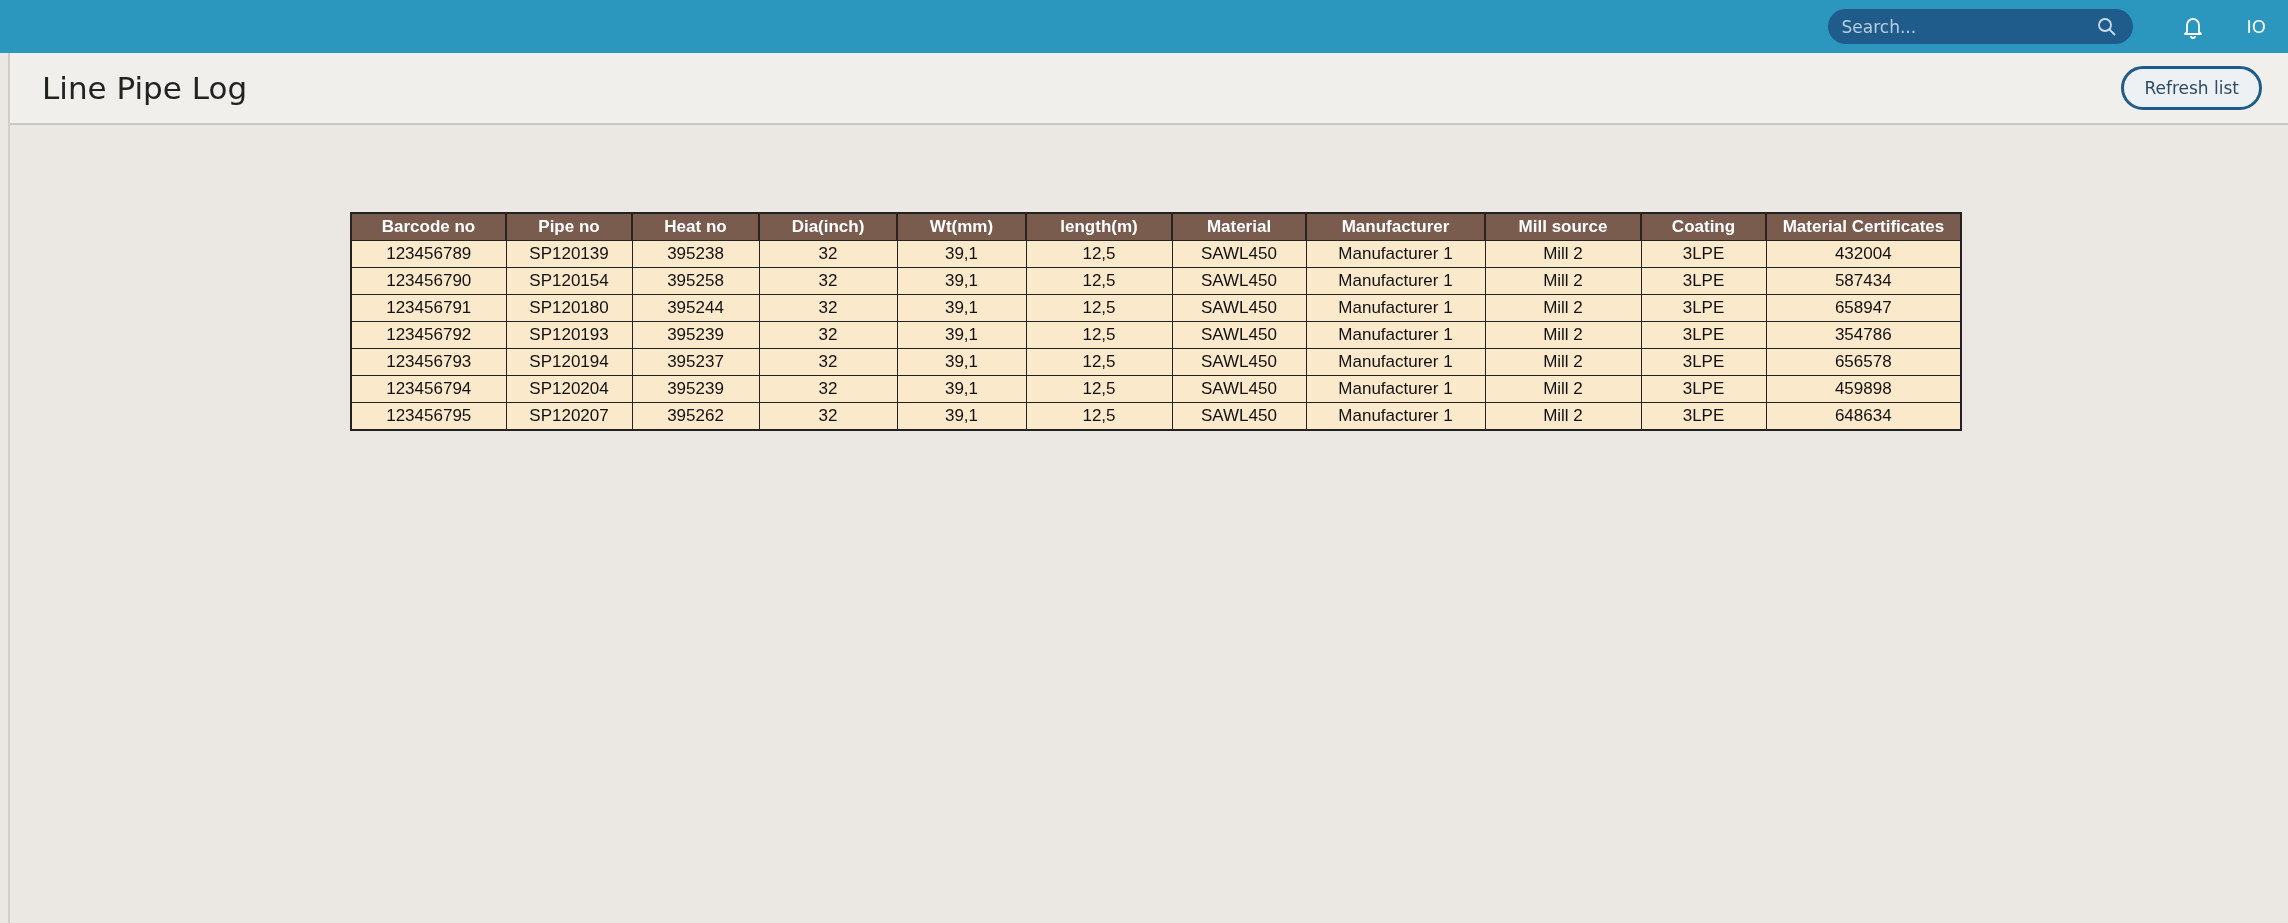 The width and height of the screenshot is (2288, 923). What do you see at coordinates (428, 281) in the screenshot?
I see `table-cell: 123456790` at bounding box center [428, 281].